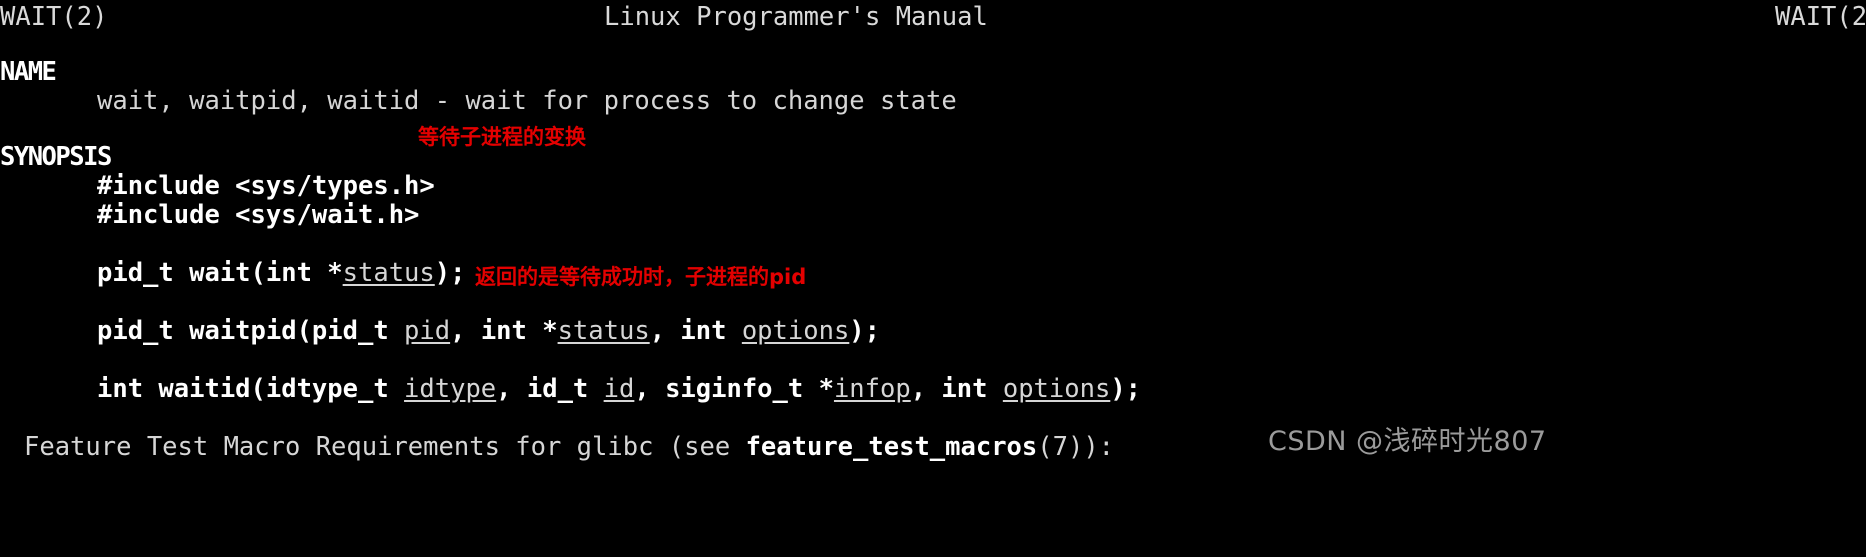  Describe the element at coordinates (550, 389) in the screenshot. I see `prototype-waitid-sep-1: , id_t` at that location.